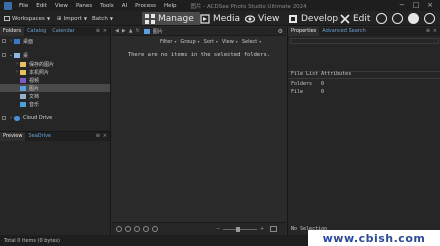  What do you see at coordinates (55, 136) in the screenshot?
I see `preview-tabs: Preview SeaDrive ⊕ ×` at bounding box center [55, 136].